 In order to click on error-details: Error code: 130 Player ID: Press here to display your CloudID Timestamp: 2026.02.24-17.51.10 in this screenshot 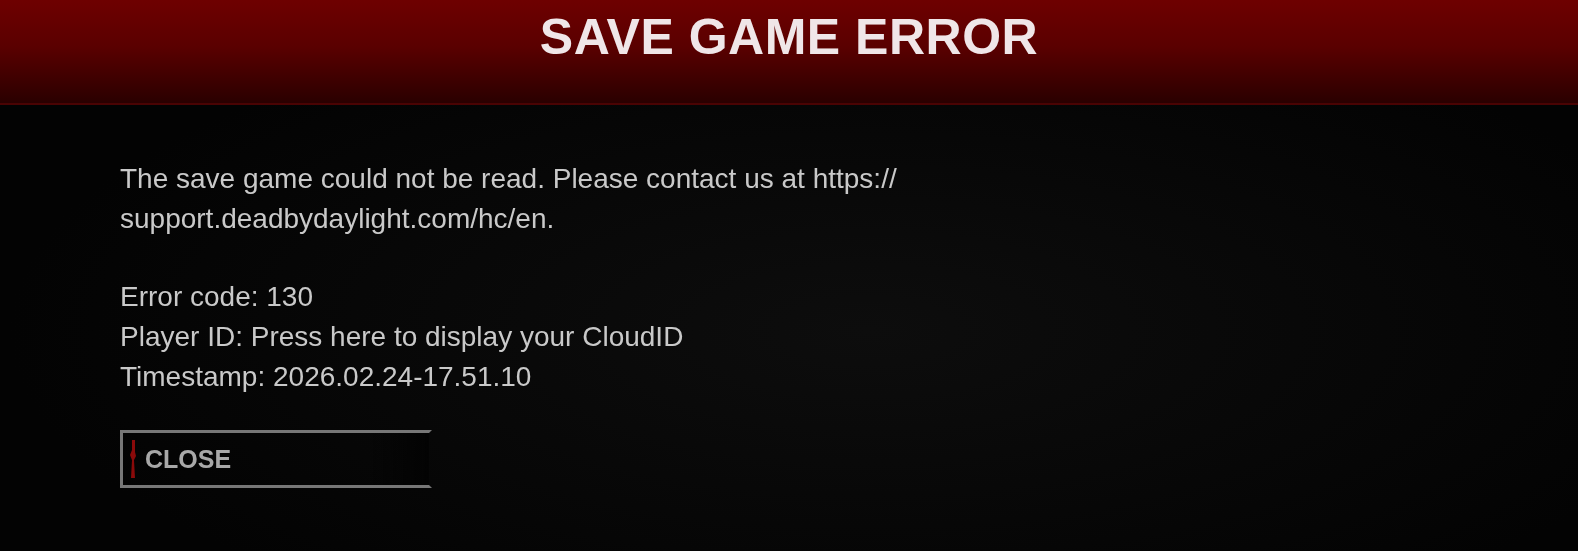, I will do `click(402, 337)`.